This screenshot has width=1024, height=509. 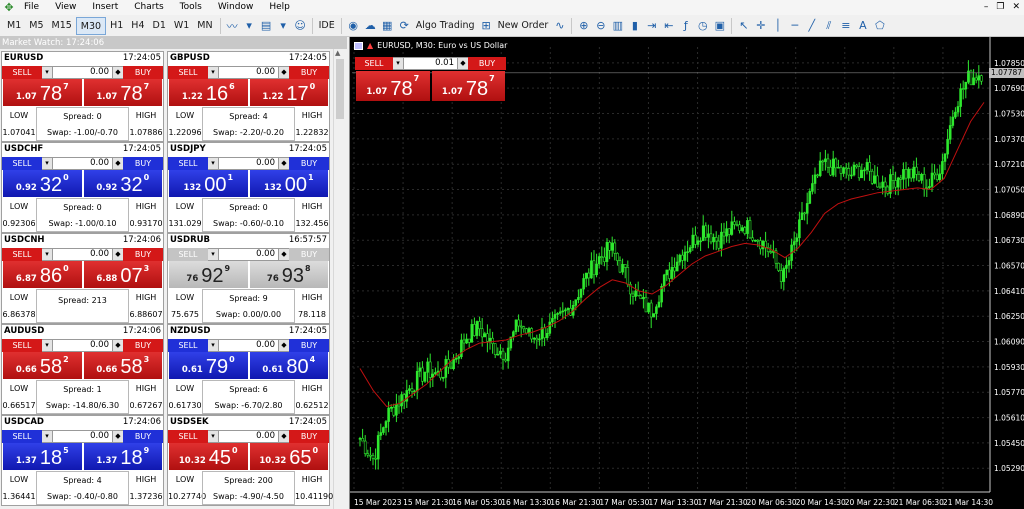 I want to click on trendline-icon: ╱, so click(x=811, y=25).